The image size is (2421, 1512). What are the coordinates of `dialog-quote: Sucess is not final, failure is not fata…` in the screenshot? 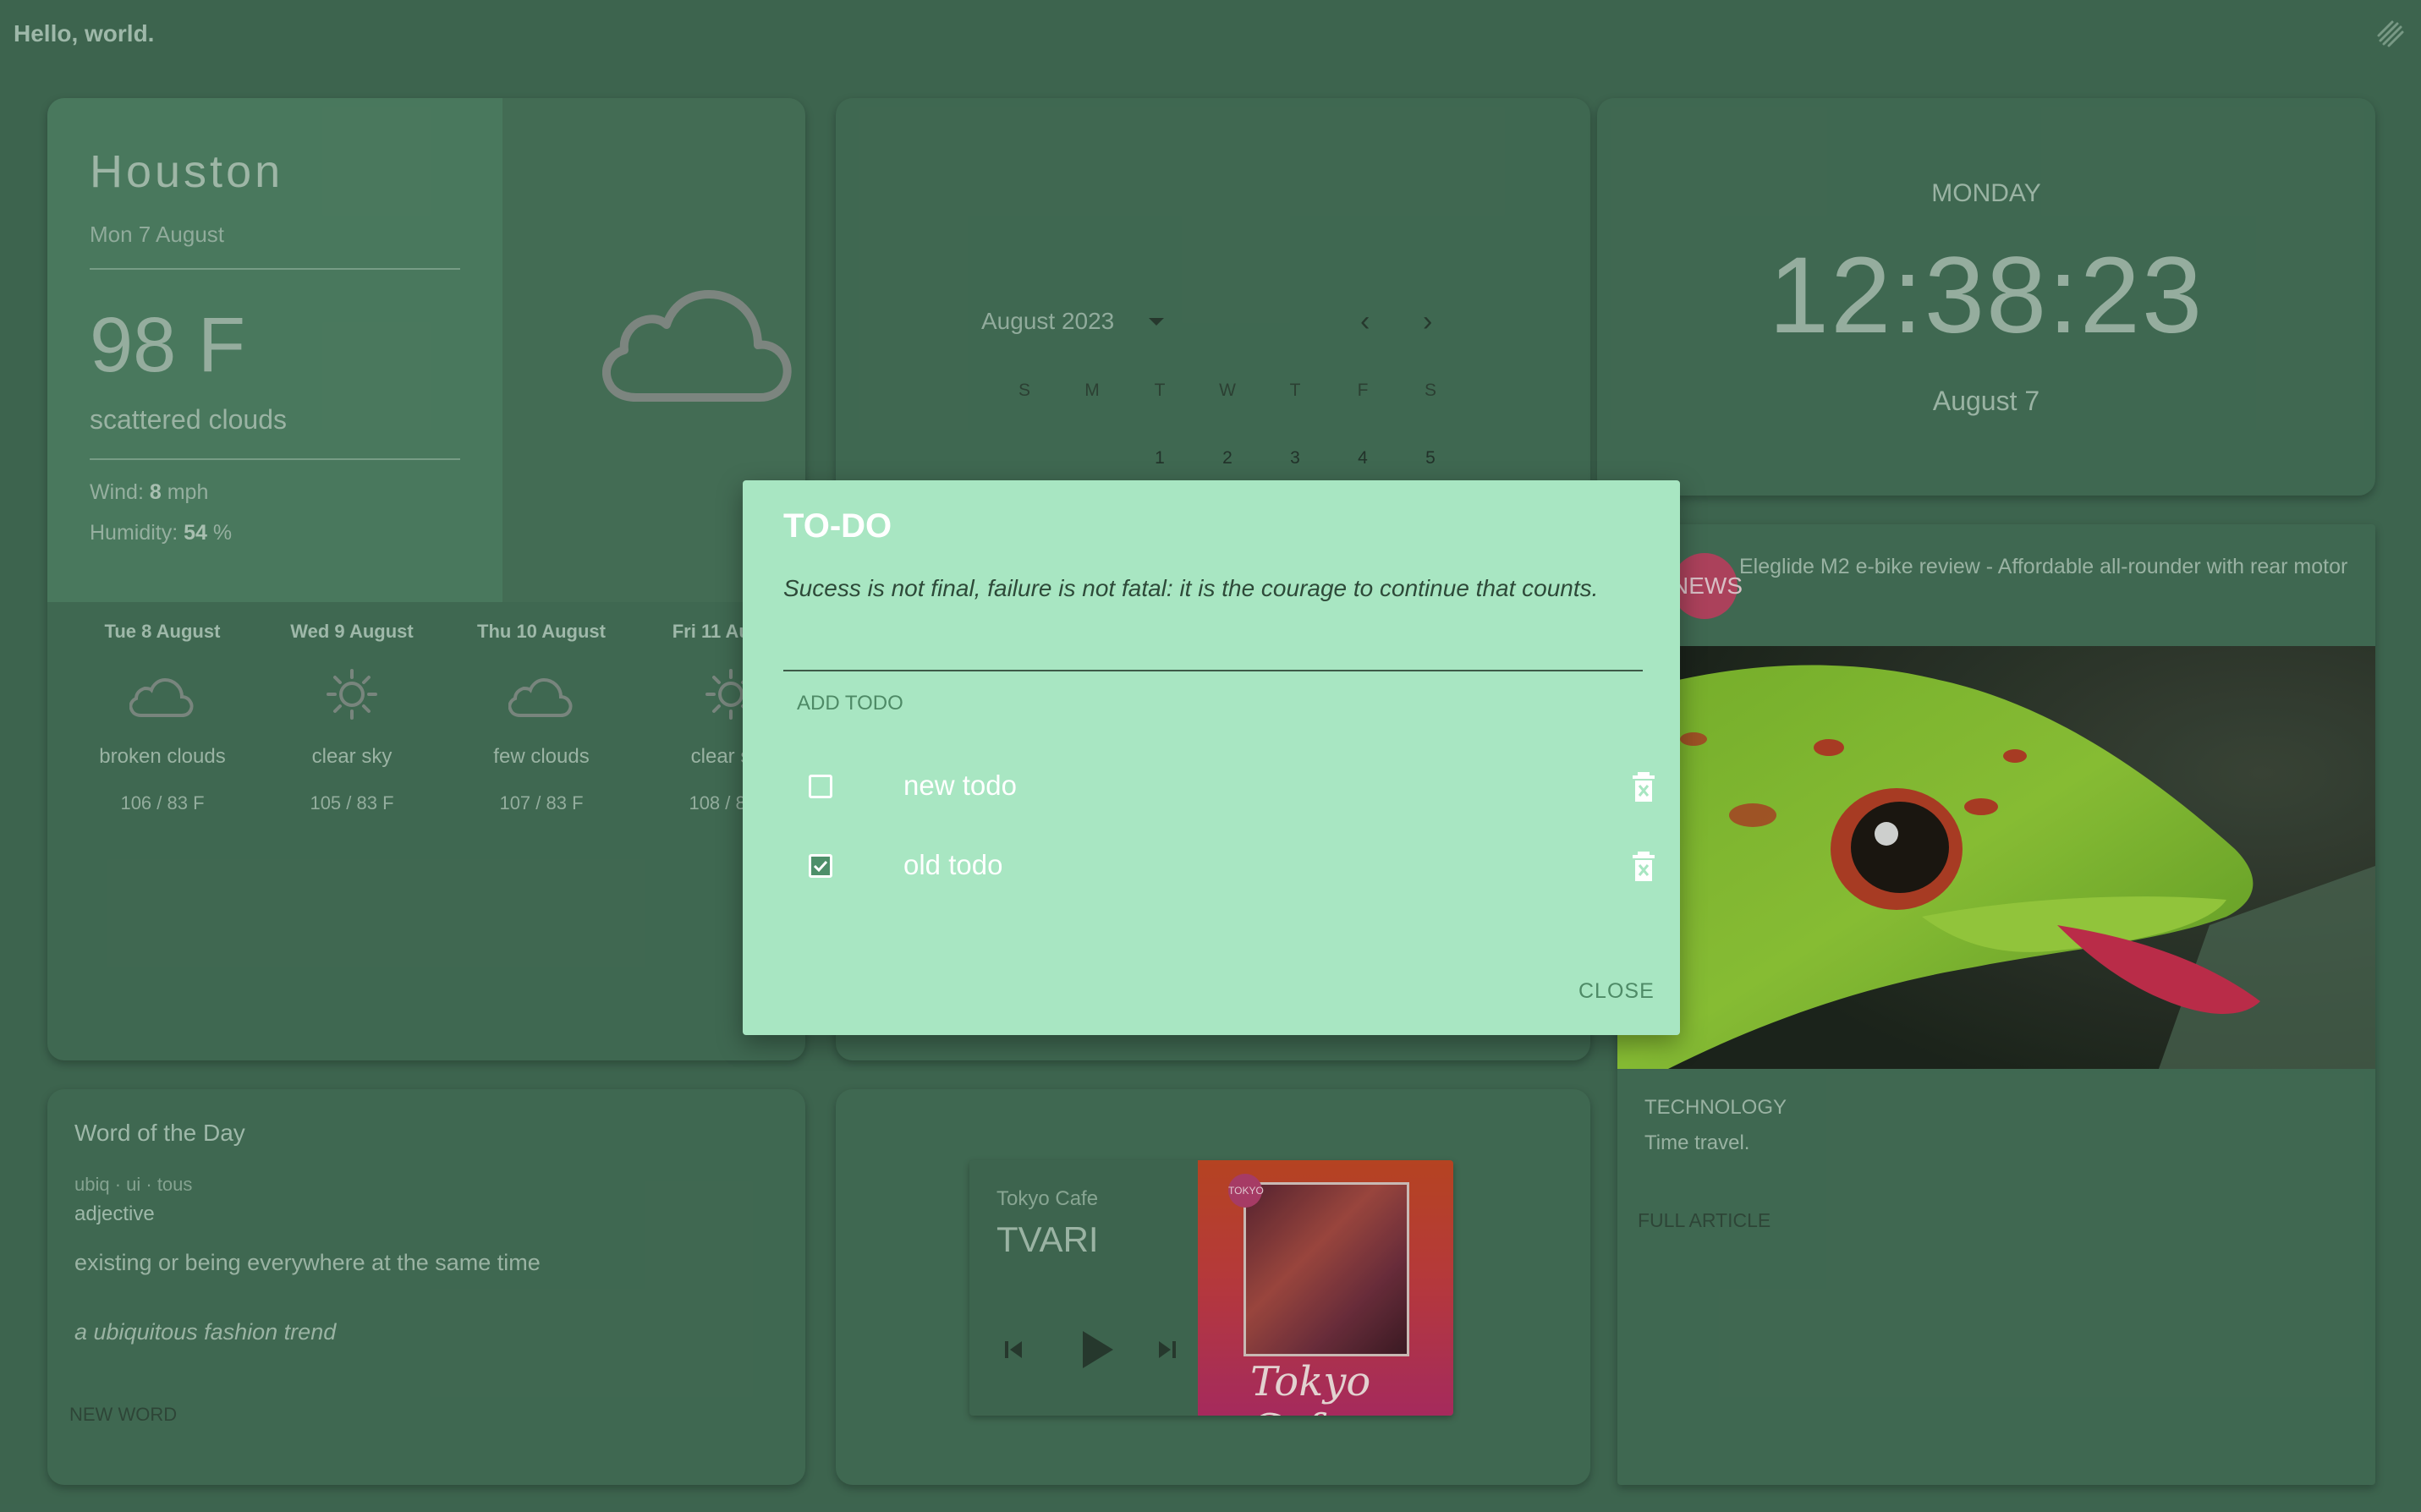 It's located at (1191, 588).